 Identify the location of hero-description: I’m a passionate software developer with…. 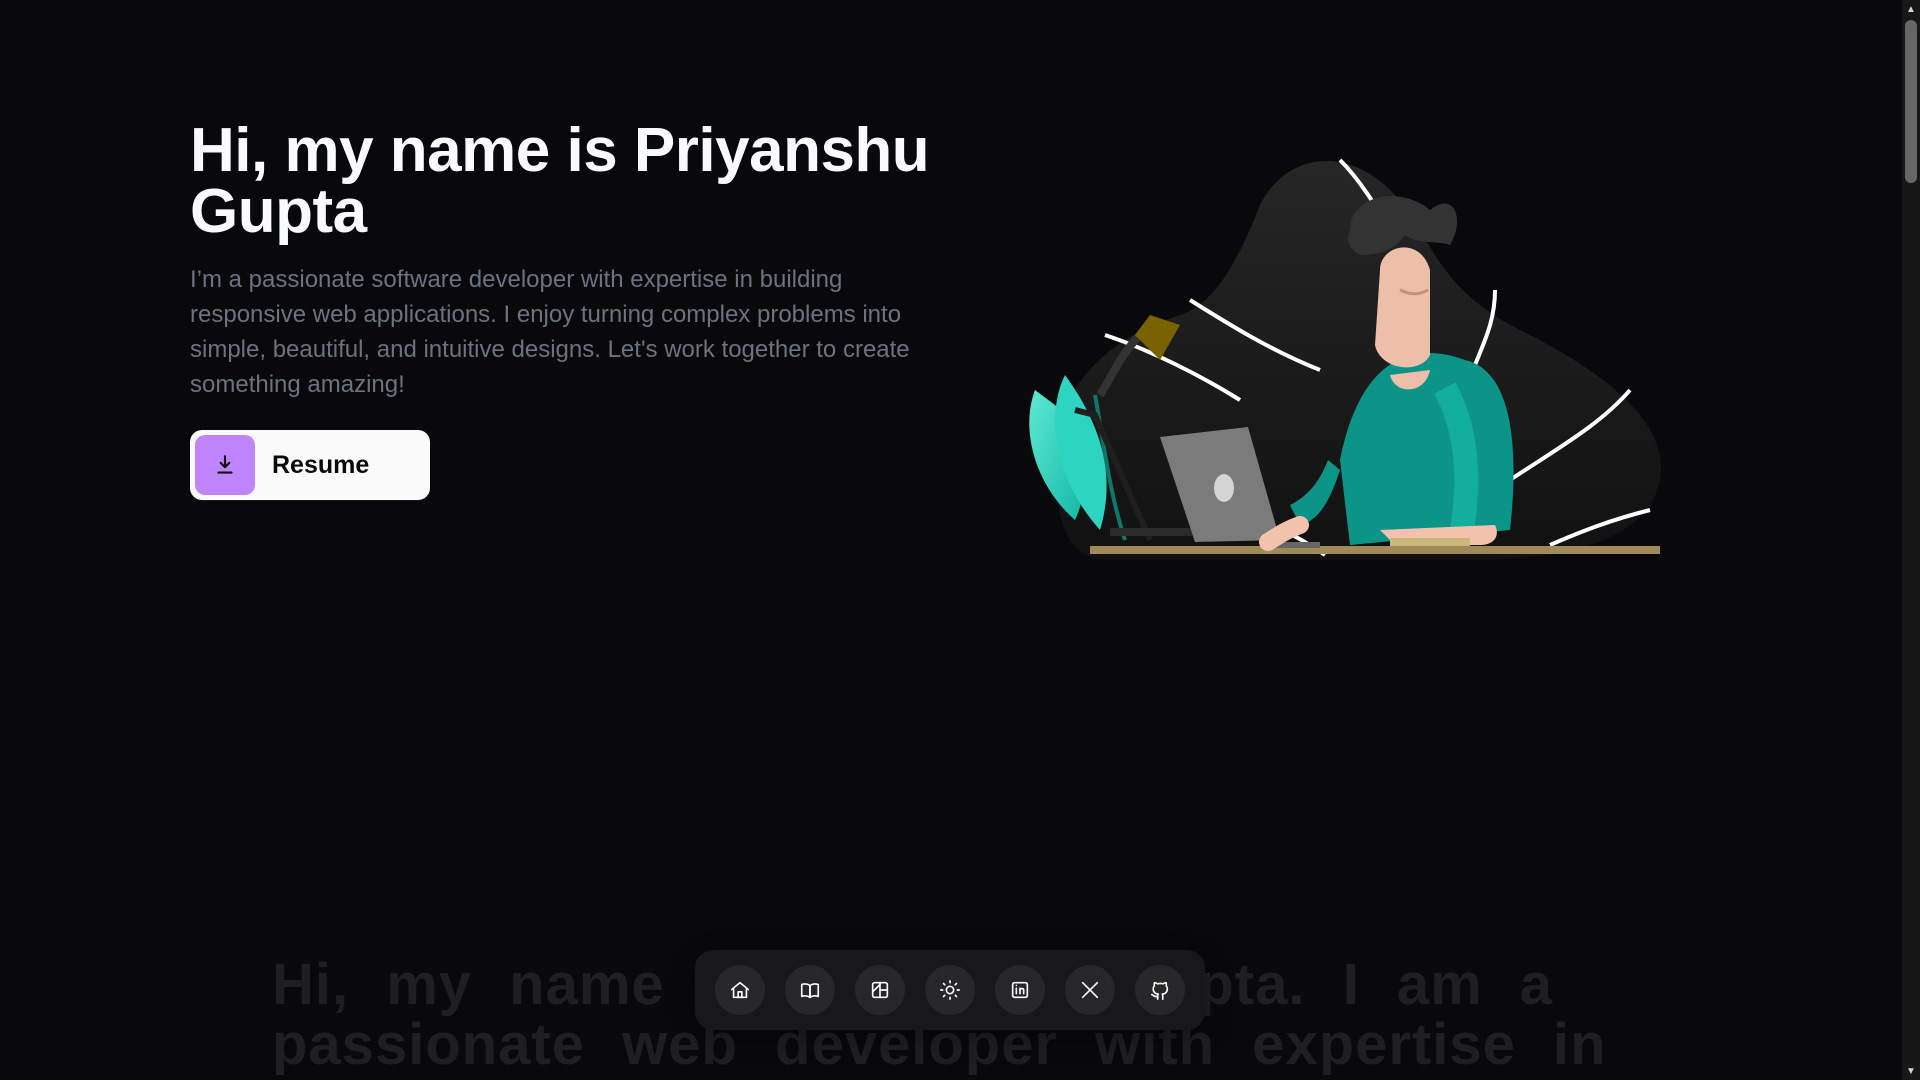
(550, 332).